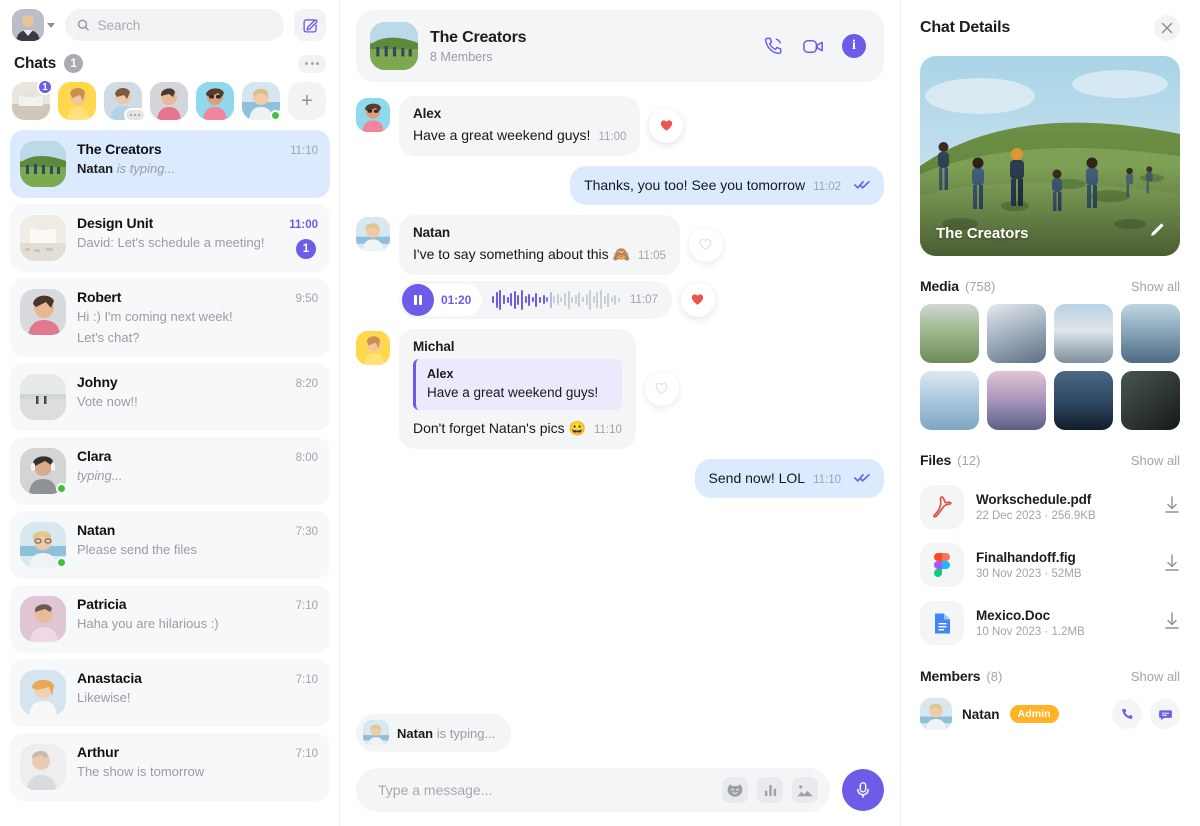  Describe the element at coordinates (312, 63) in the screenshot. I see `sidebar-more-button` at that location.